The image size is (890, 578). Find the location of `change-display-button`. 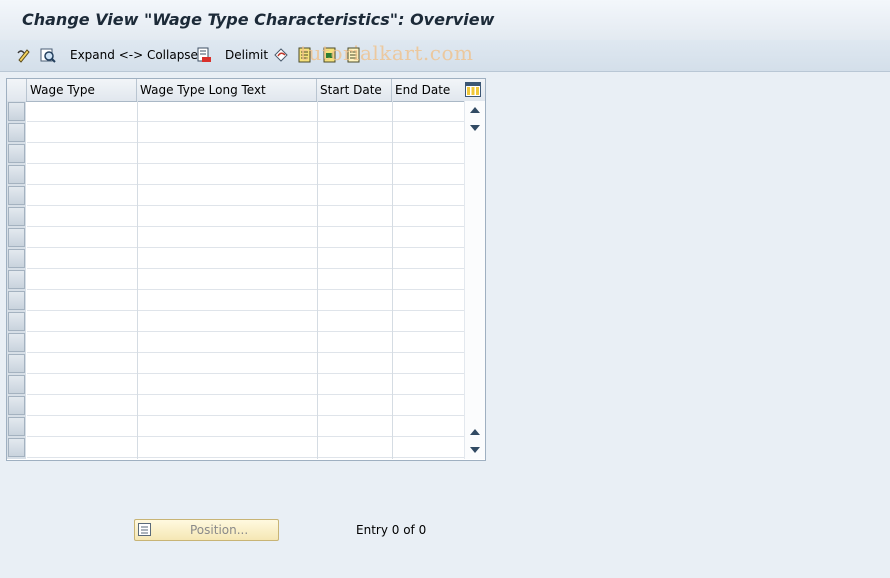

change-display-button is located at coordinates (24, 55).